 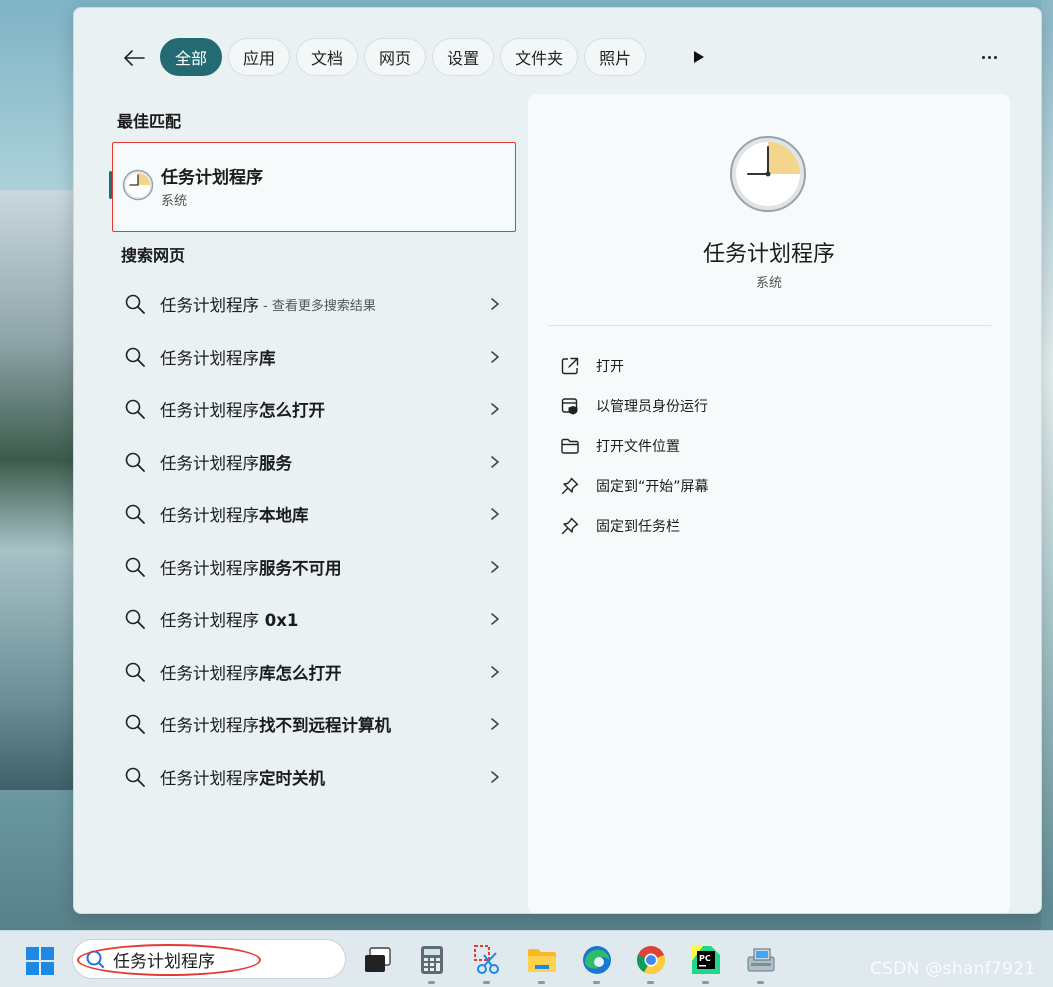 What do you see at coordinates (1047, 465) in the screenshot?
I see `wallpaper-right` at bounding box center [1047, 465].